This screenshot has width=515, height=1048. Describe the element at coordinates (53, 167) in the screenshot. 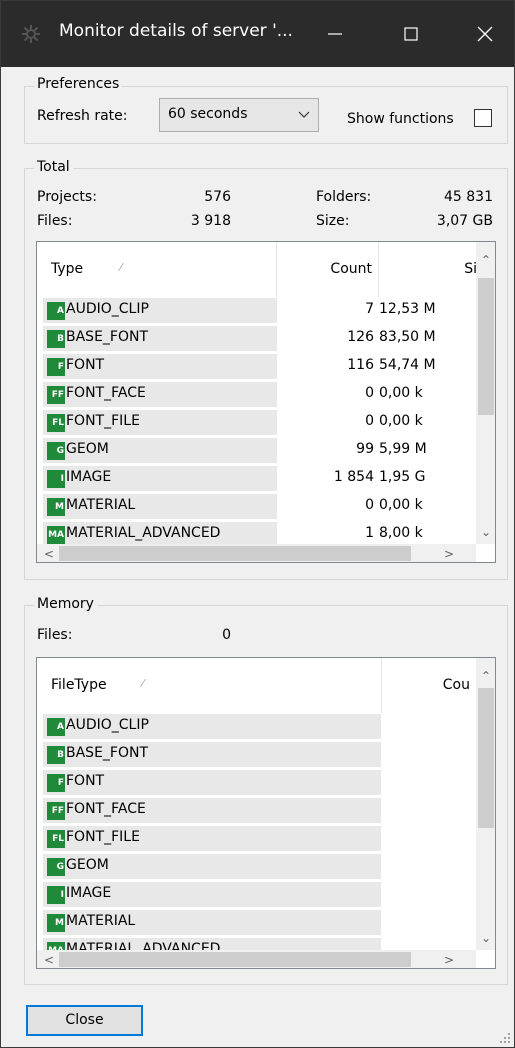

I see `total-legend: Total` at that location.